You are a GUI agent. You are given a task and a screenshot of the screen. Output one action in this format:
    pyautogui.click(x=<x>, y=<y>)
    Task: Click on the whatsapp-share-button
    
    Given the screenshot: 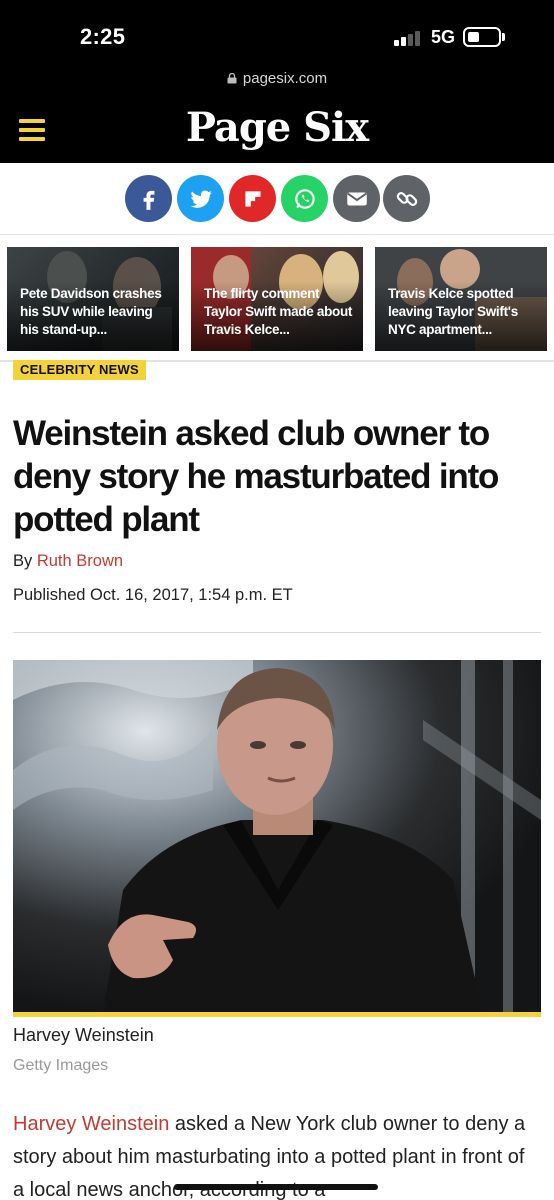 What is the action you would take?
    pyautogui.click(x=304, y=198)
    